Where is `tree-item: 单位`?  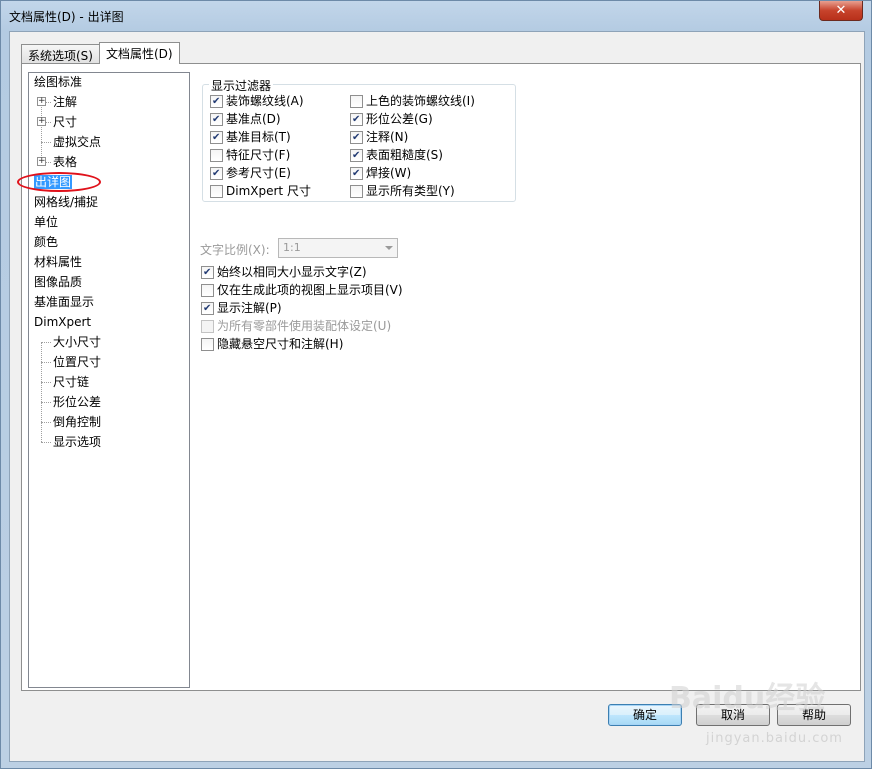 tree-item: 单位 is located at coordinates (46, 222).